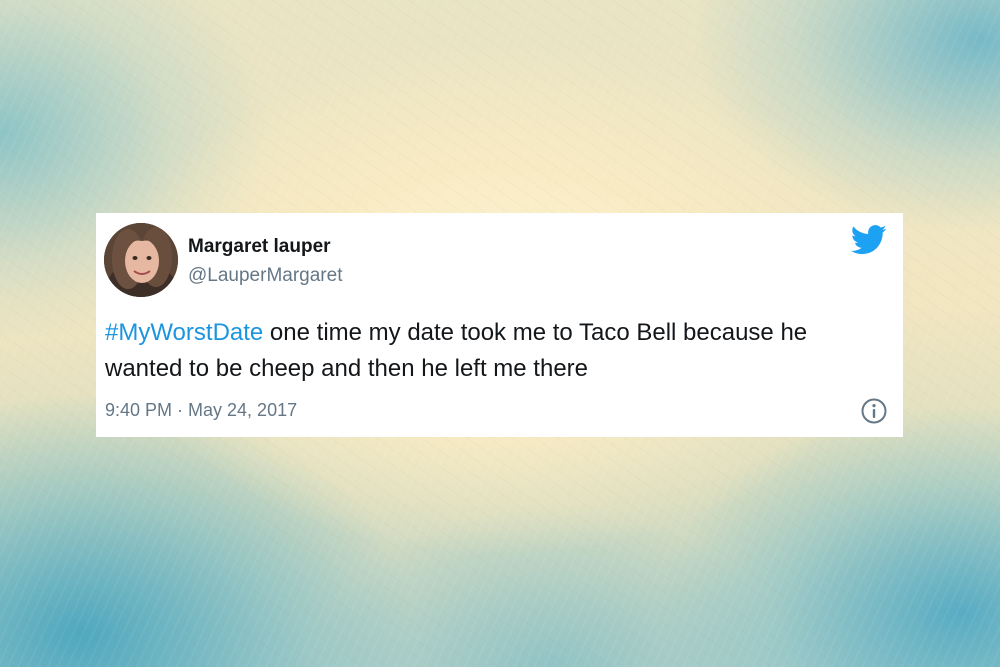  I want to click on hashtag-link: #MyWorstDate, so click(184, 332).